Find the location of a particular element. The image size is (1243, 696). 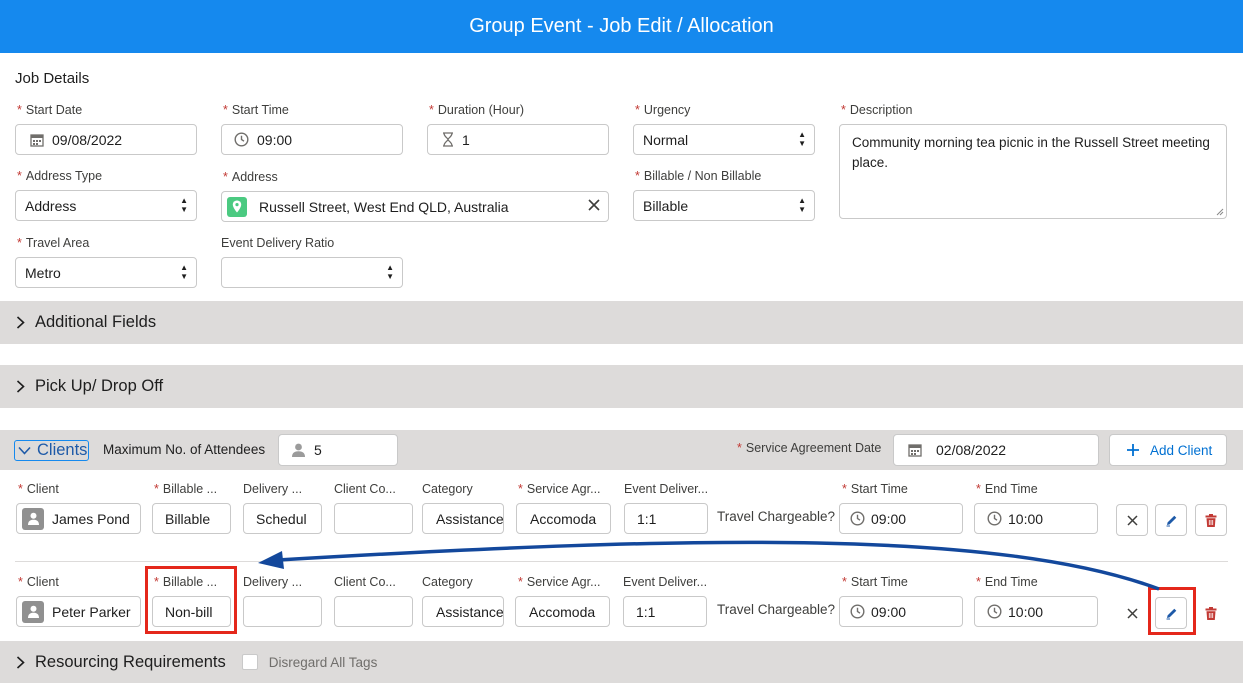

annotation-arrow is located at coordinates (709, 565).